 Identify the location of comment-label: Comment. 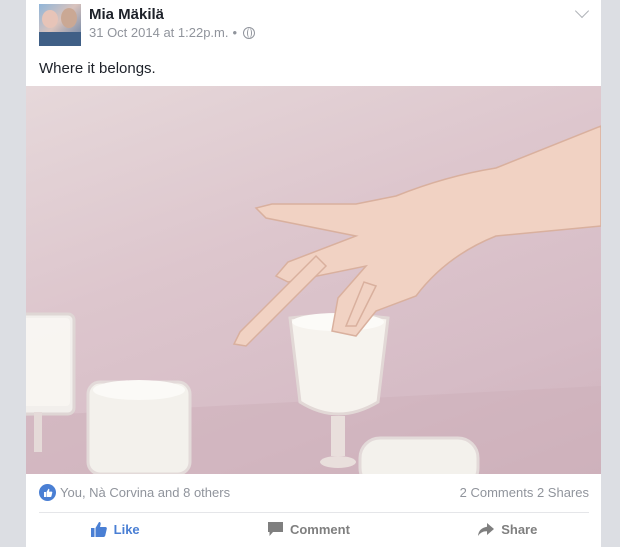
(319, 529).